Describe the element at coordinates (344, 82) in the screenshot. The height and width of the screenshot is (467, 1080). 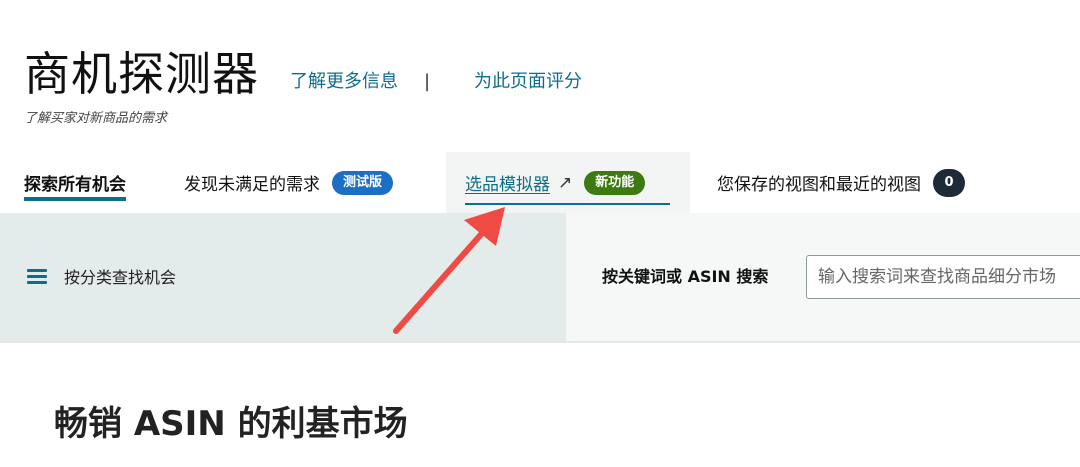
I see `learn-more-link: 了解更多信息` at that location.